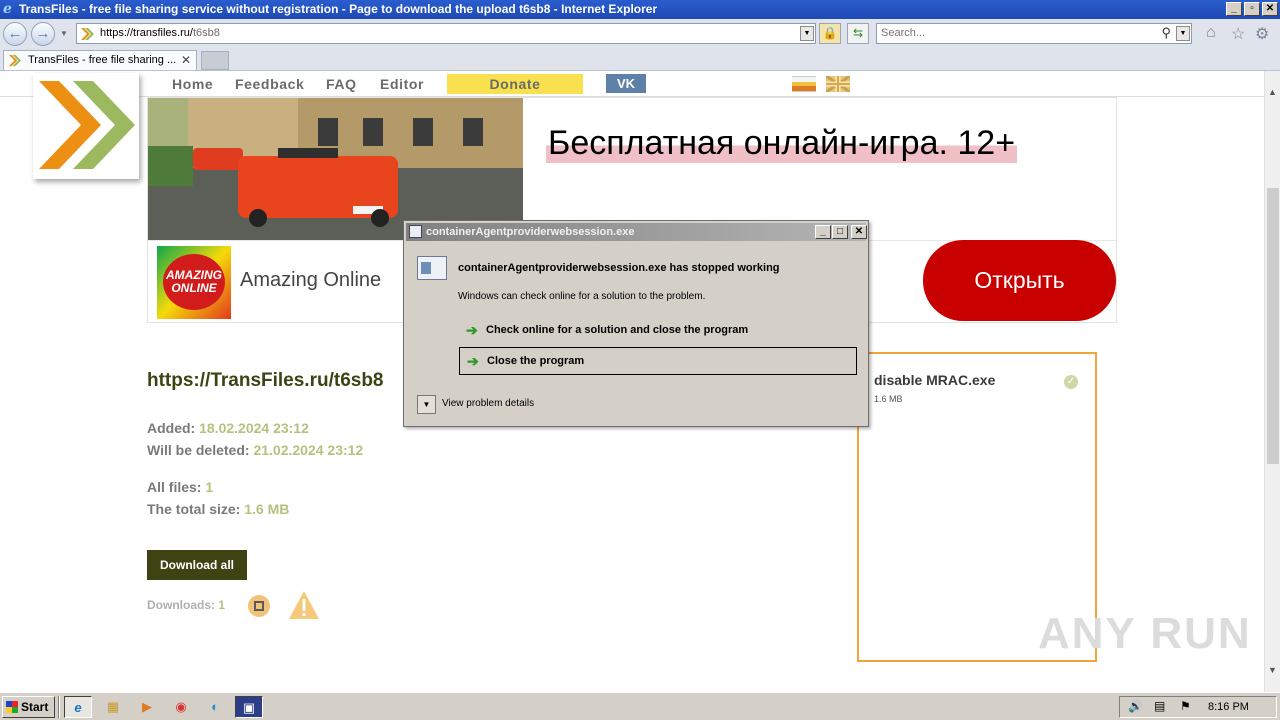  What do you see at coordinates (59, 707) in the screenshot?
I see `taskbar-separator` at bounding box center [59, 707].